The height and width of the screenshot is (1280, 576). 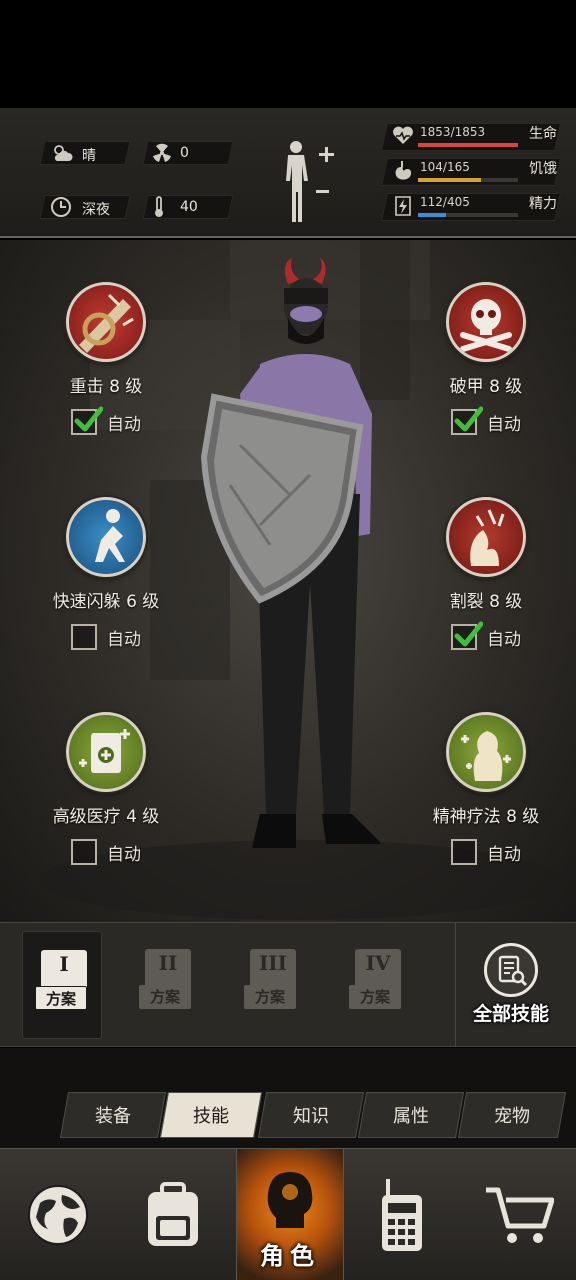 I want to click on body-silhouette-icon, so click(x=307, y=181).